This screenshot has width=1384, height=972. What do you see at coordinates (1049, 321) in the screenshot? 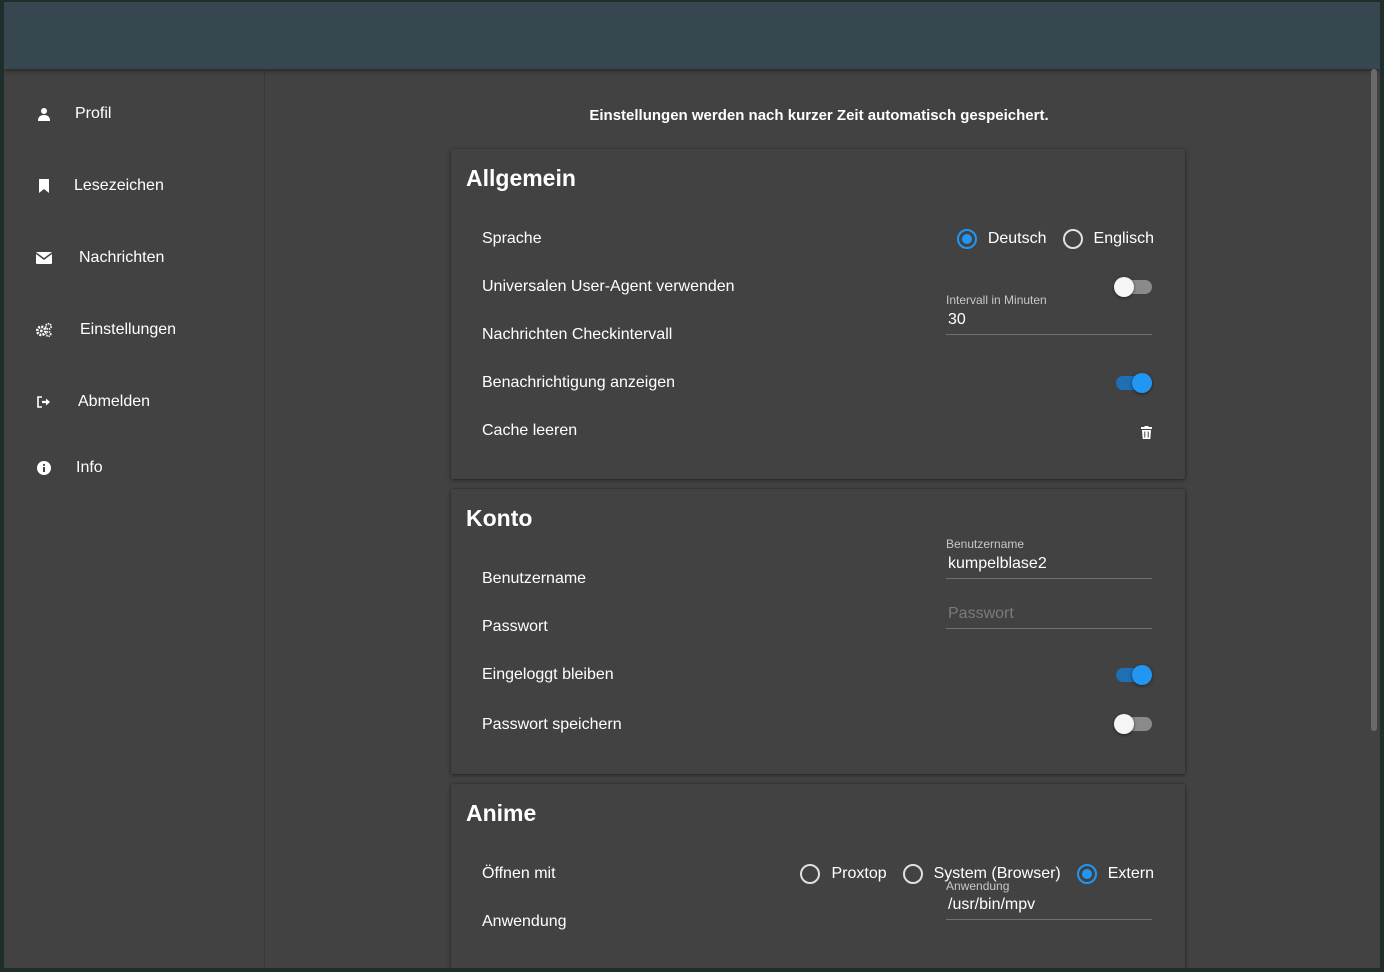
I see `interval-input` at bounding box center [1049, 321].